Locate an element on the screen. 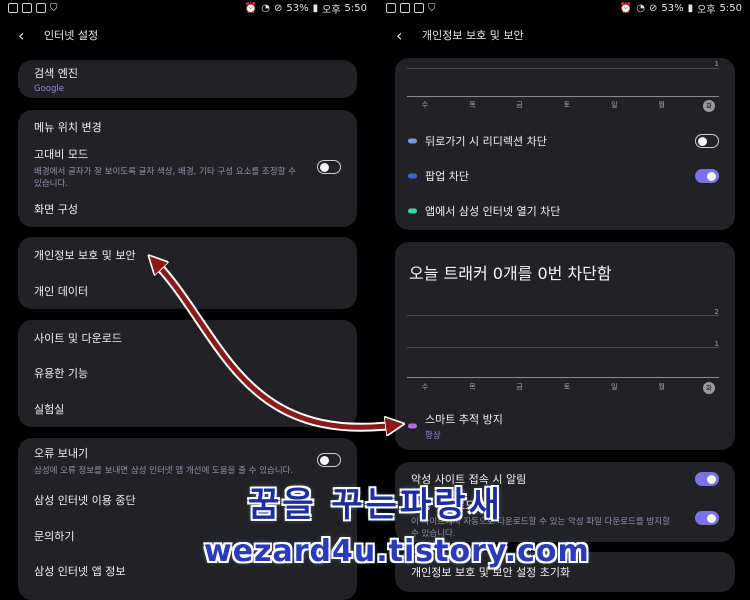 The image size is (750, 600). battery-icon: ▮ is located at coordinates (690, 8).